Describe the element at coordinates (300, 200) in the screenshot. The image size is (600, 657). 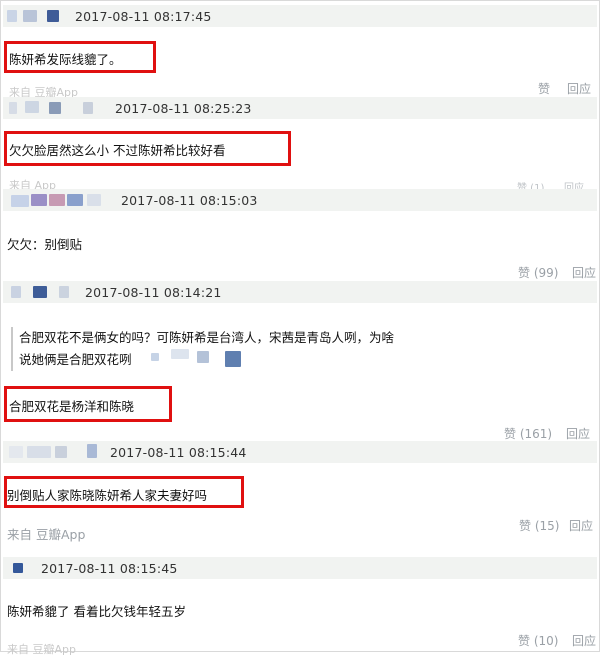
I see `comment-header: 2017-08-11 08:15:03` at that location.